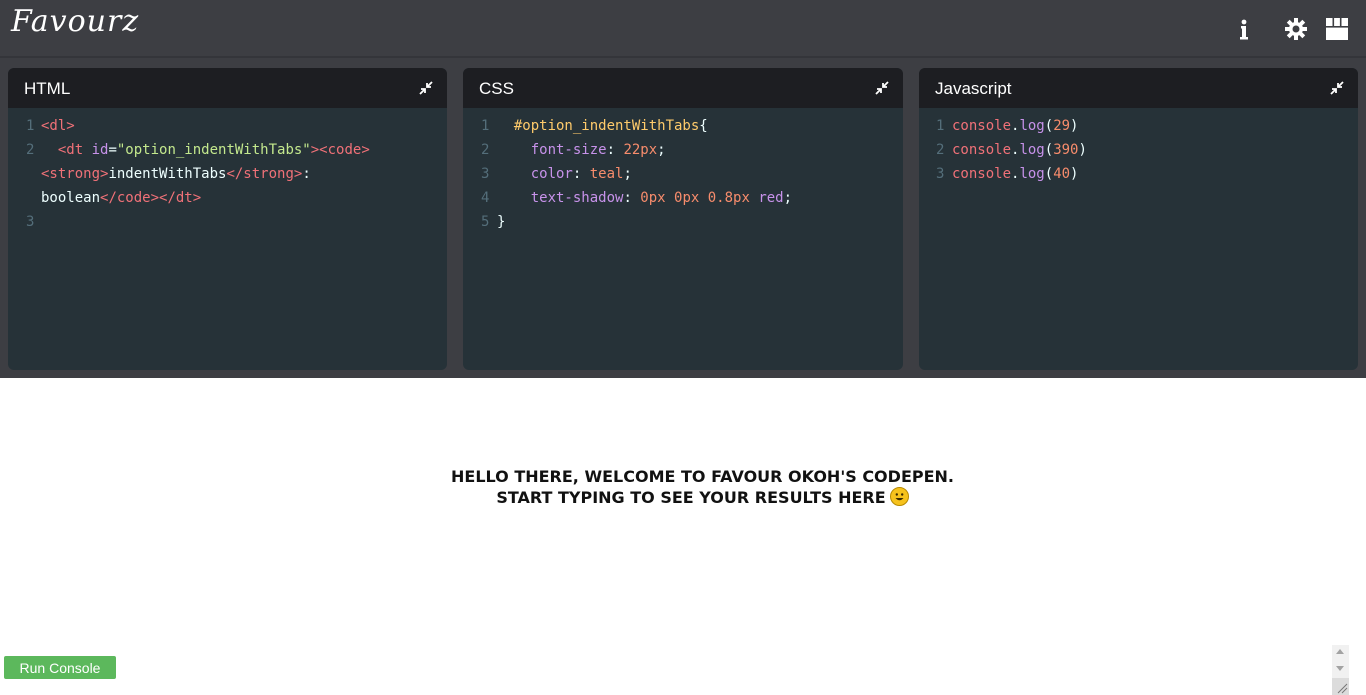 The image size is (1366, 695). What do you see at coordinates (1340, 686) in the screenshot?
I see `resize-handle-icon` at bounding box center [1340, 686].